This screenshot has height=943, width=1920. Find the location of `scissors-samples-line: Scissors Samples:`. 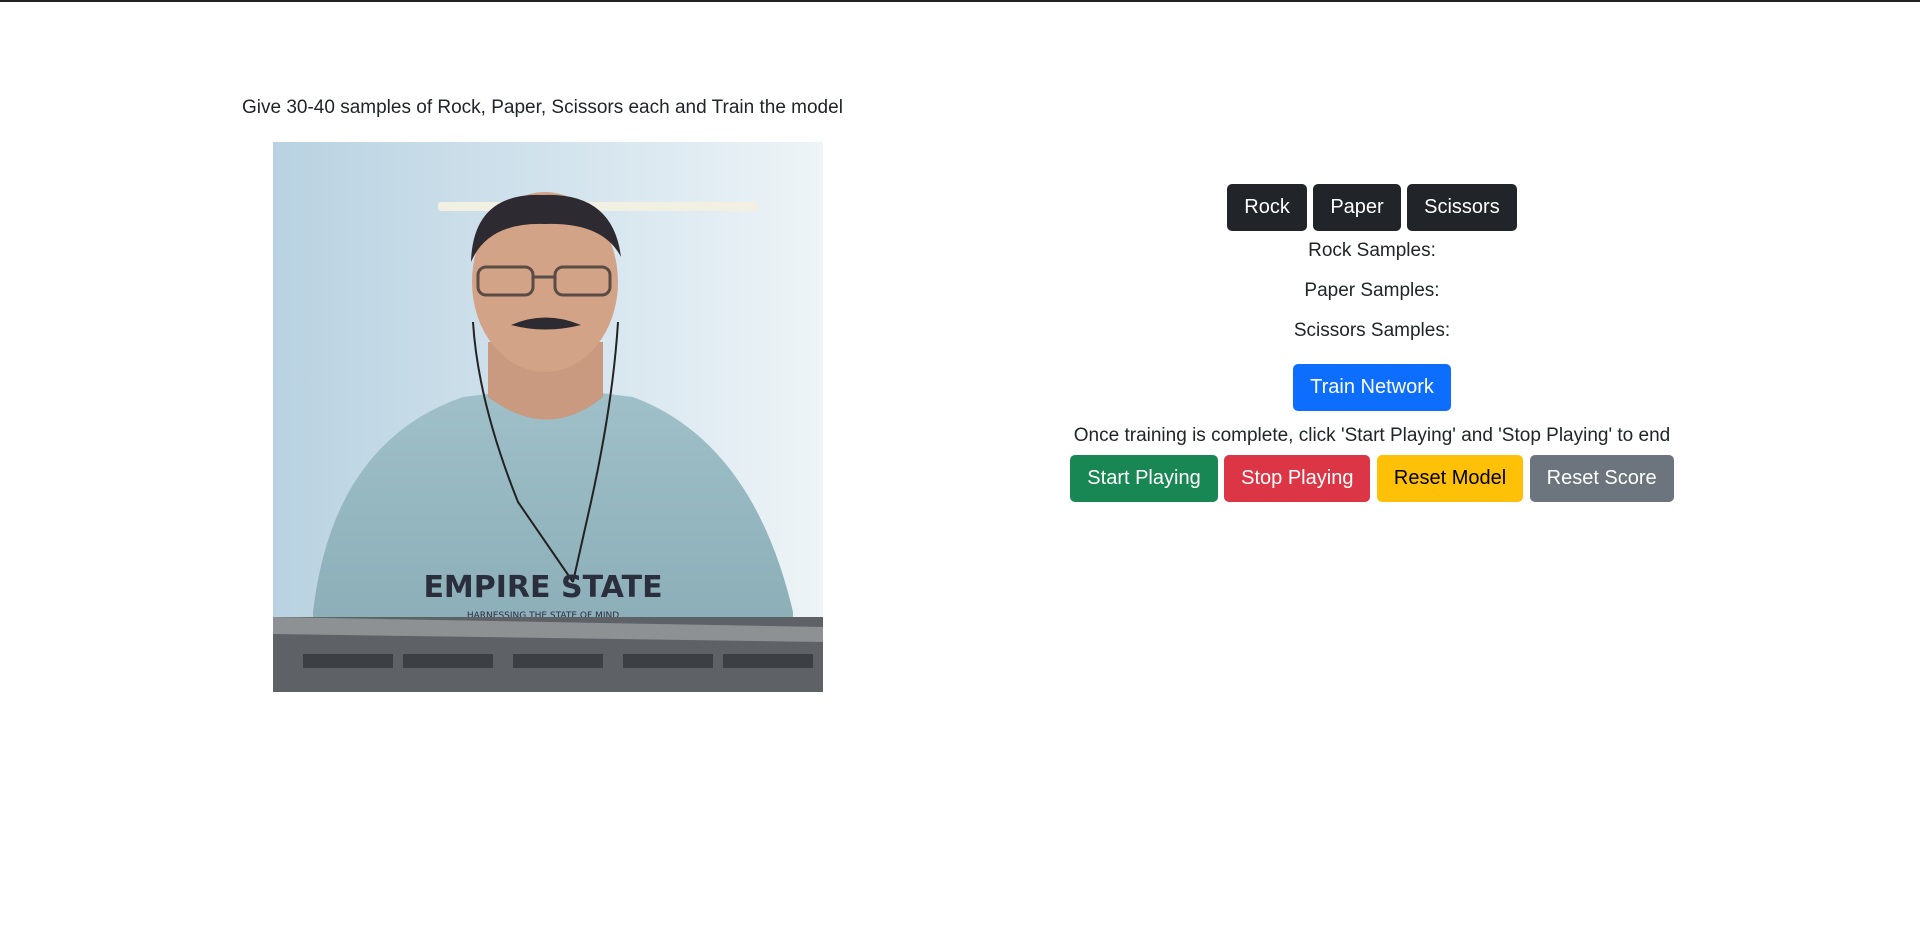

scissors-samples-line: Scissors Samples: is located at coordinates (1372, 331).